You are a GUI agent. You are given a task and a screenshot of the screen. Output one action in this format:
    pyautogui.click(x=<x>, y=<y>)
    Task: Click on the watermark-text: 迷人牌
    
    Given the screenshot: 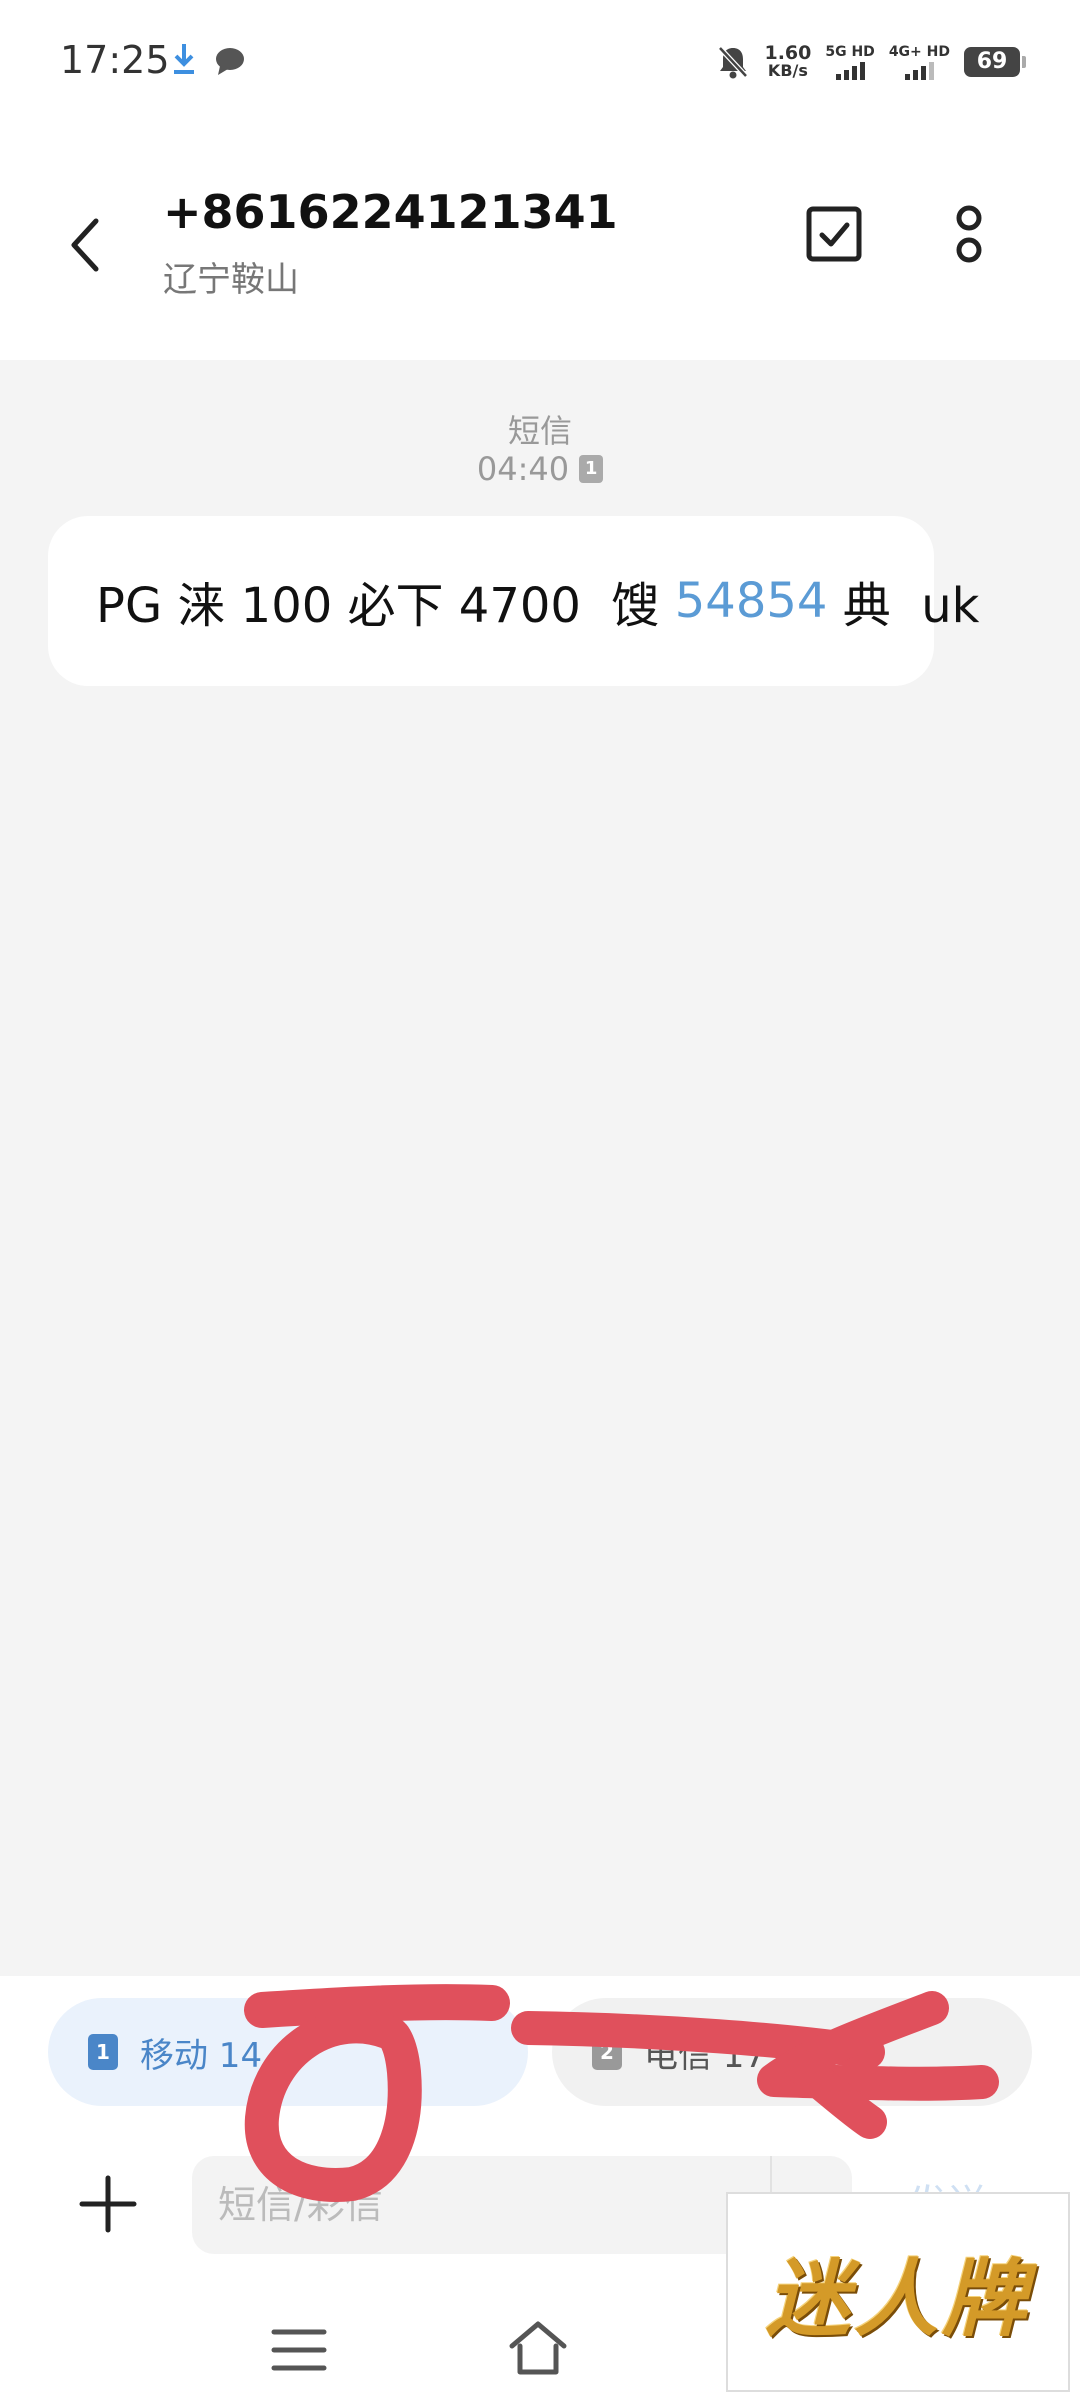 What is the action you would take?
    pyautogui.click(x=897, y=2298)
    